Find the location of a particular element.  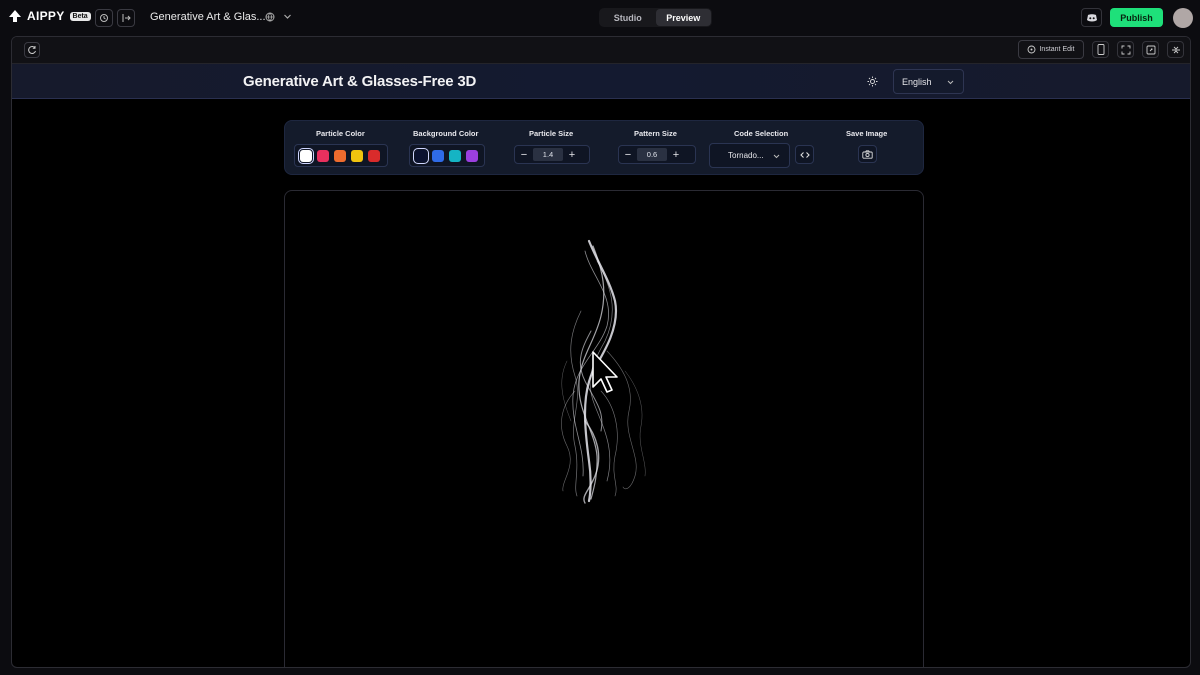

instant-edit-button: Instant Edit is located at coordinates (1051, 49).